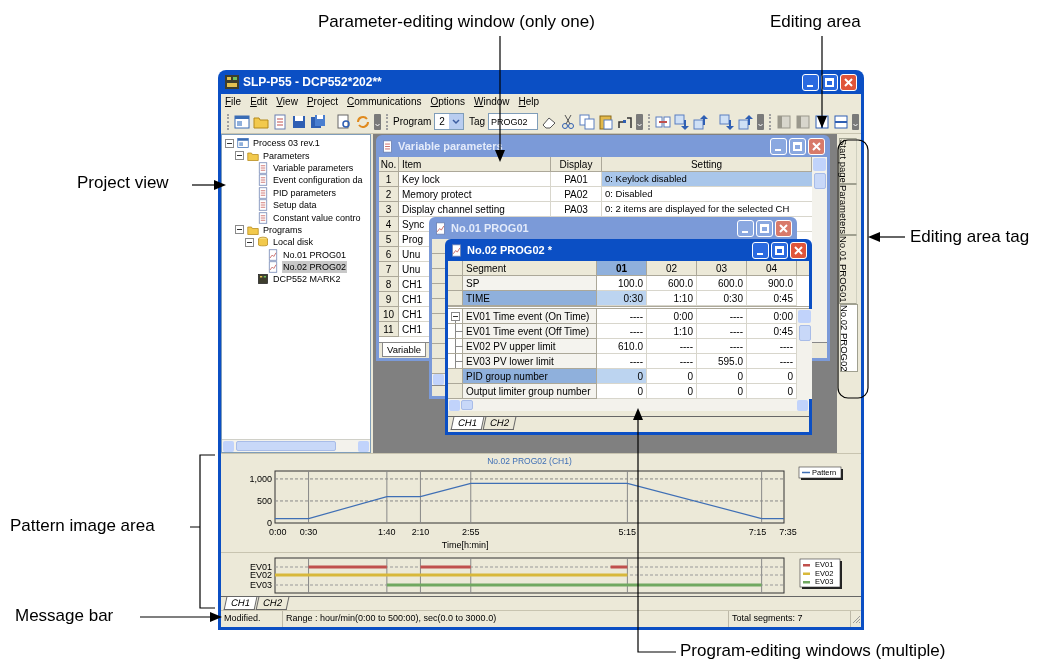 The width and height of the screenshot is (1063, 663). I want to click on row-number: 11, so click(389, 329).